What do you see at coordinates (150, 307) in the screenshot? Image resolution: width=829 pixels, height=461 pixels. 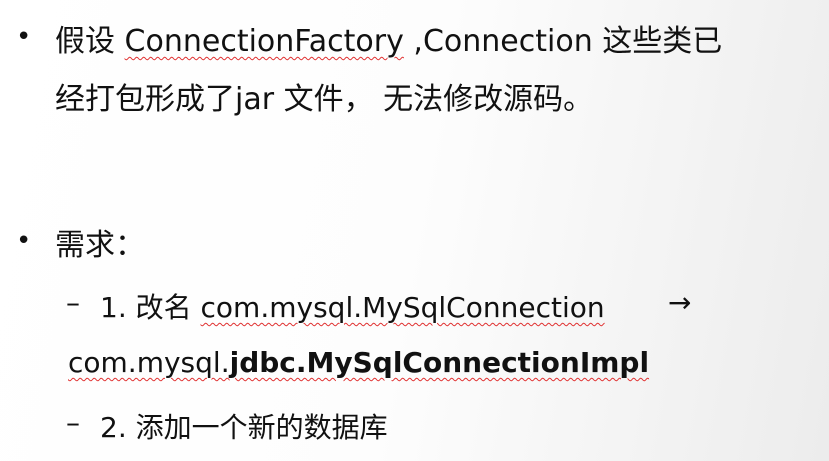 I see `text: 1. 改名` at bounding box center [150, 307].